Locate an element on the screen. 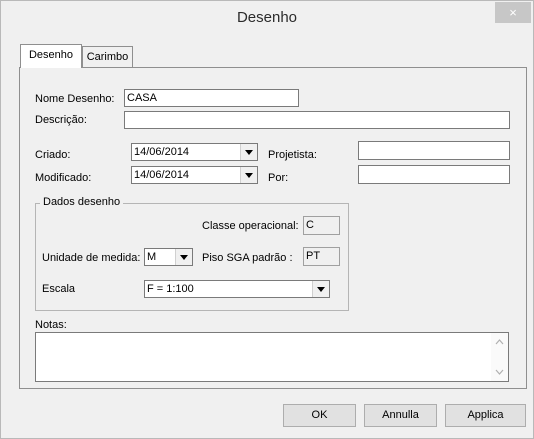  applica-button: Applica is located at coordinates (485, 415).